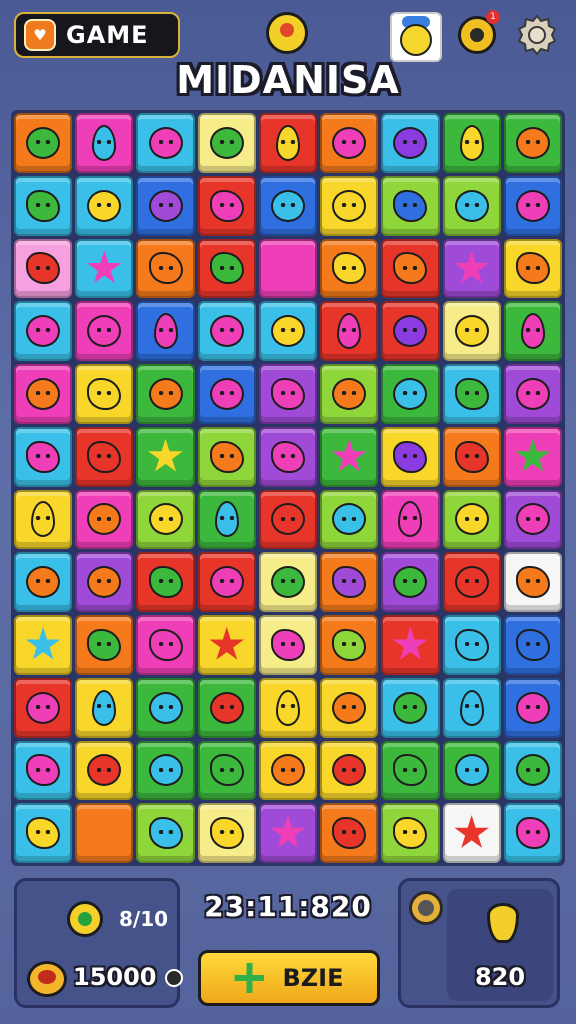 The width and height of the screenshot is (576, 1024). What do you see at coordinates (416, 37) in the screenshot?
I see `avatar` at bounding box center [416, 37].